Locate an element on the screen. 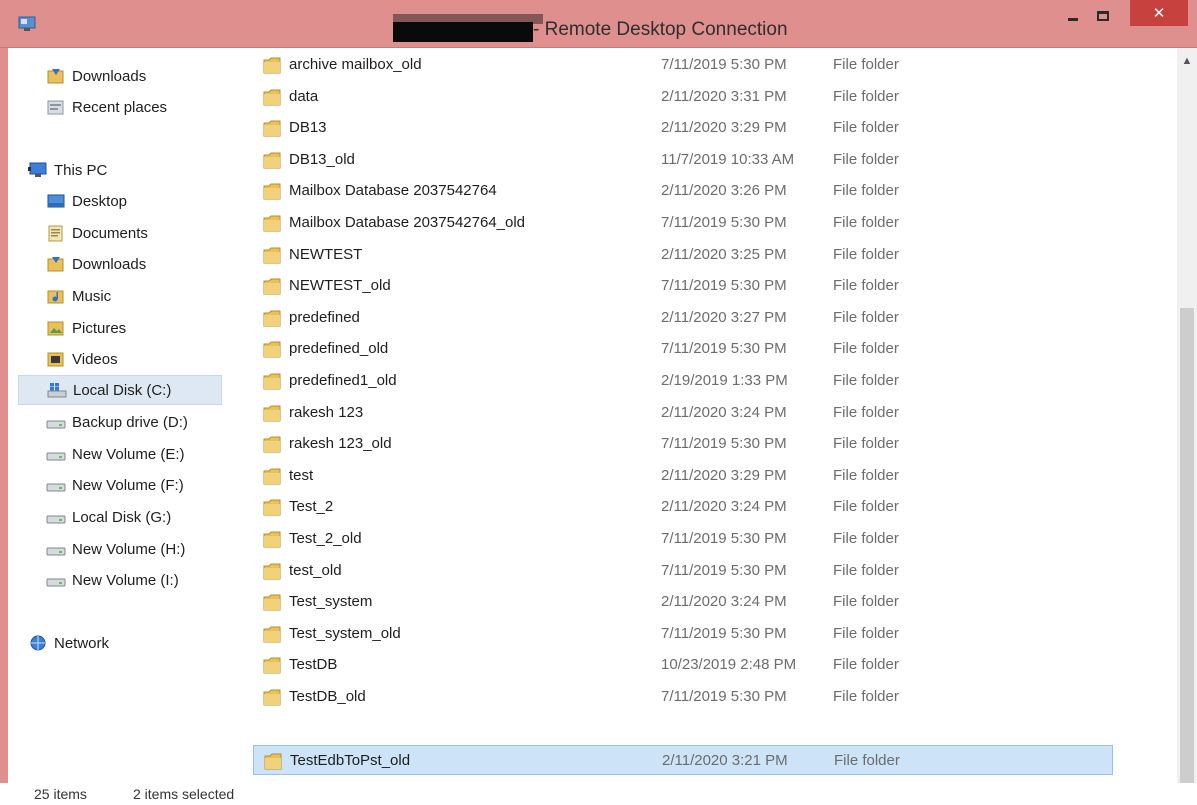 The width and height of the screenshot is (1197, 805). nav-item-new-volume-h: New Volume (H:) is located at coordinates (115, 549).